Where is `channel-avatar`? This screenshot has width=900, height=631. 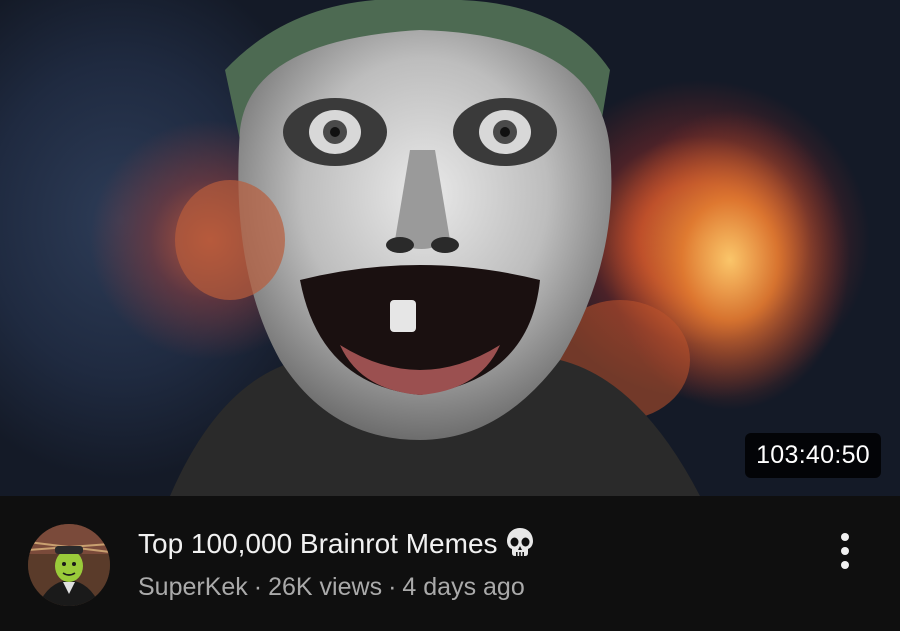 channel-avatar is located at coordinates (69, 565).